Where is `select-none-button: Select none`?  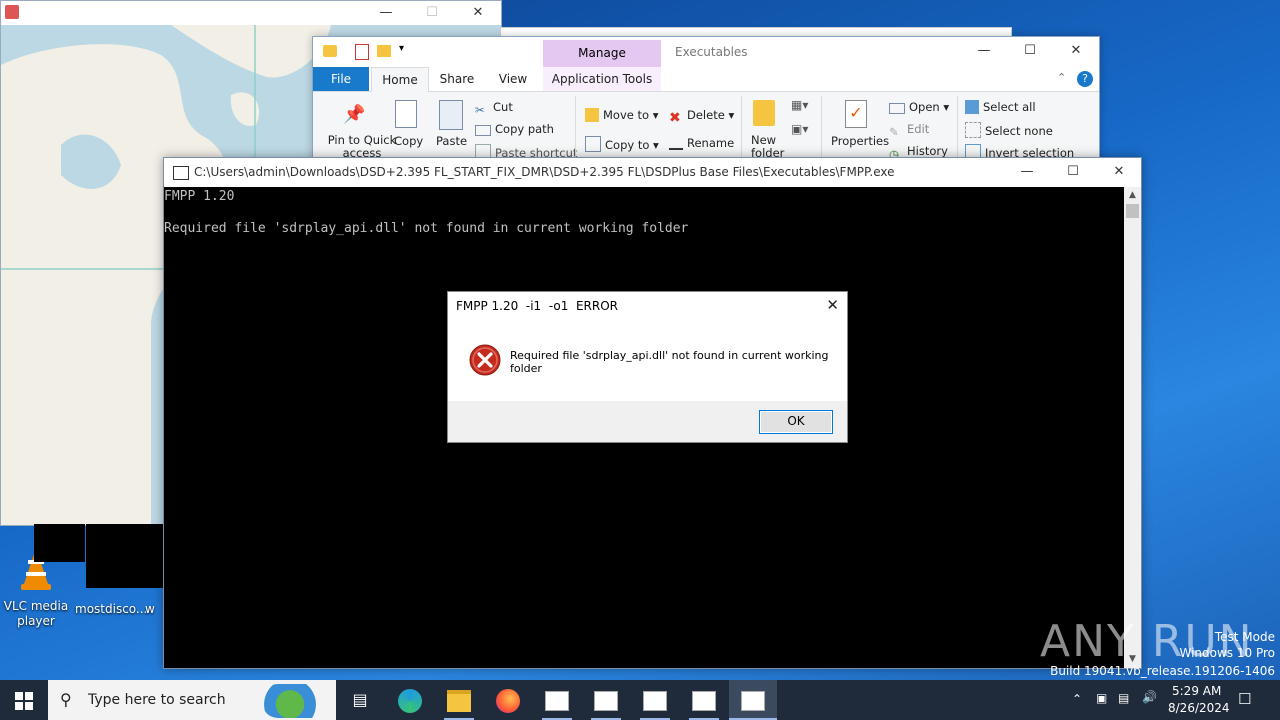 select-none-button: Select none is located at coordinates (1009, 130).